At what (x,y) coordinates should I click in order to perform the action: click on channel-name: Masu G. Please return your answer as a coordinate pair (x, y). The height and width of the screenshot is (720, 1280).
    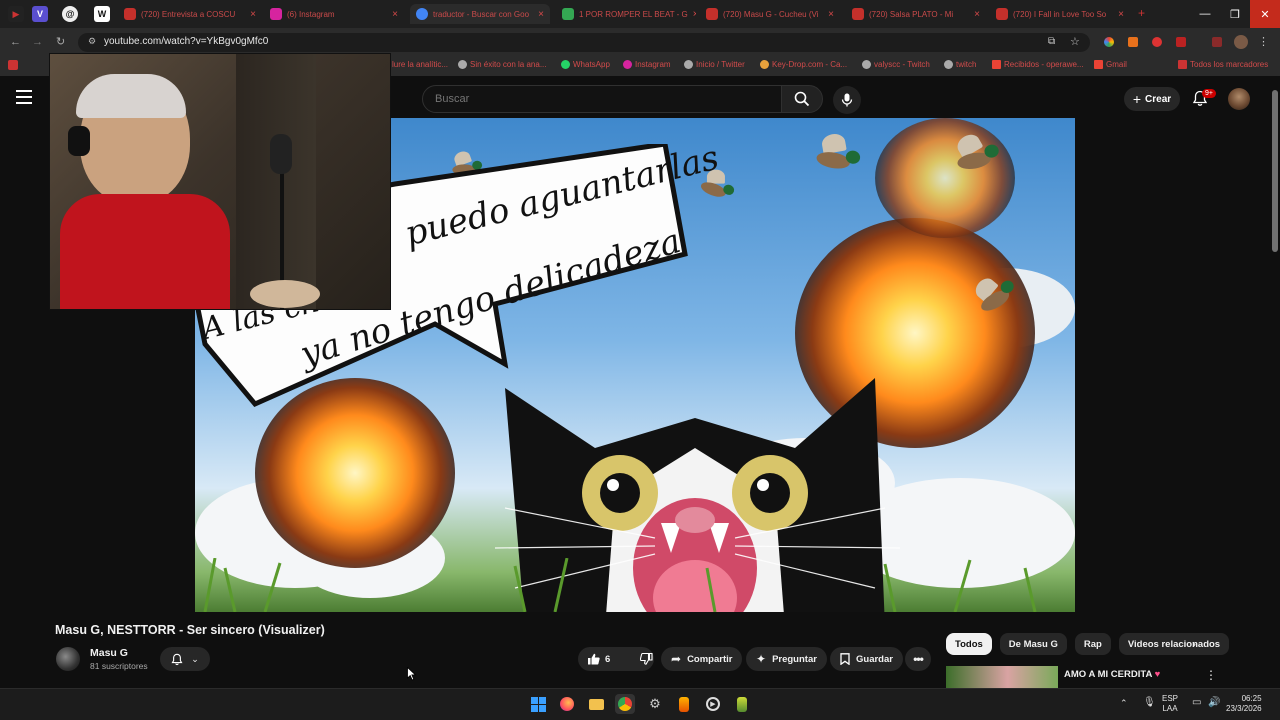
    Looking at the image, I should click on (109, 653).